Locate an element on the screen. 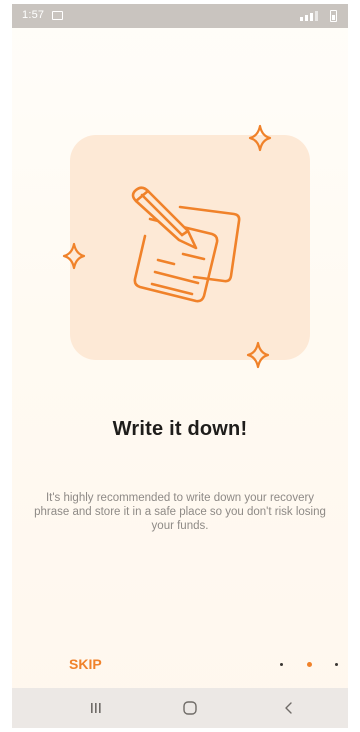 This screenshot has width=360, height=732. recent-apps-button is located at coordinates (98, 708).